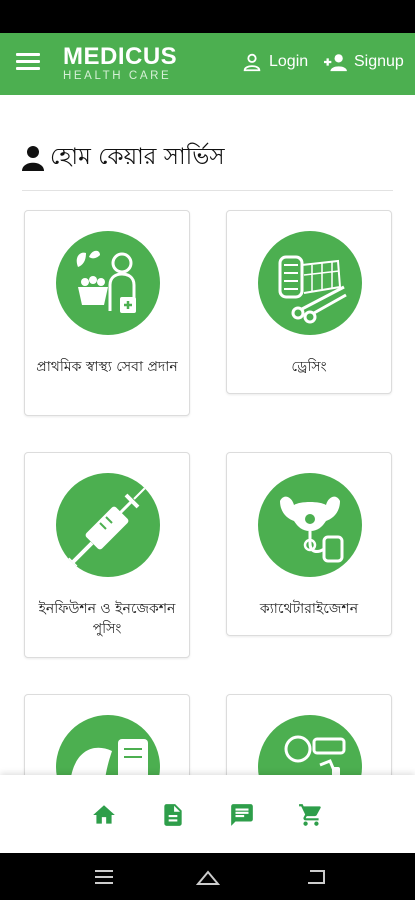 This screenshot has width=415, height=900. I want to click on catheter-icon, so click(310, 525).